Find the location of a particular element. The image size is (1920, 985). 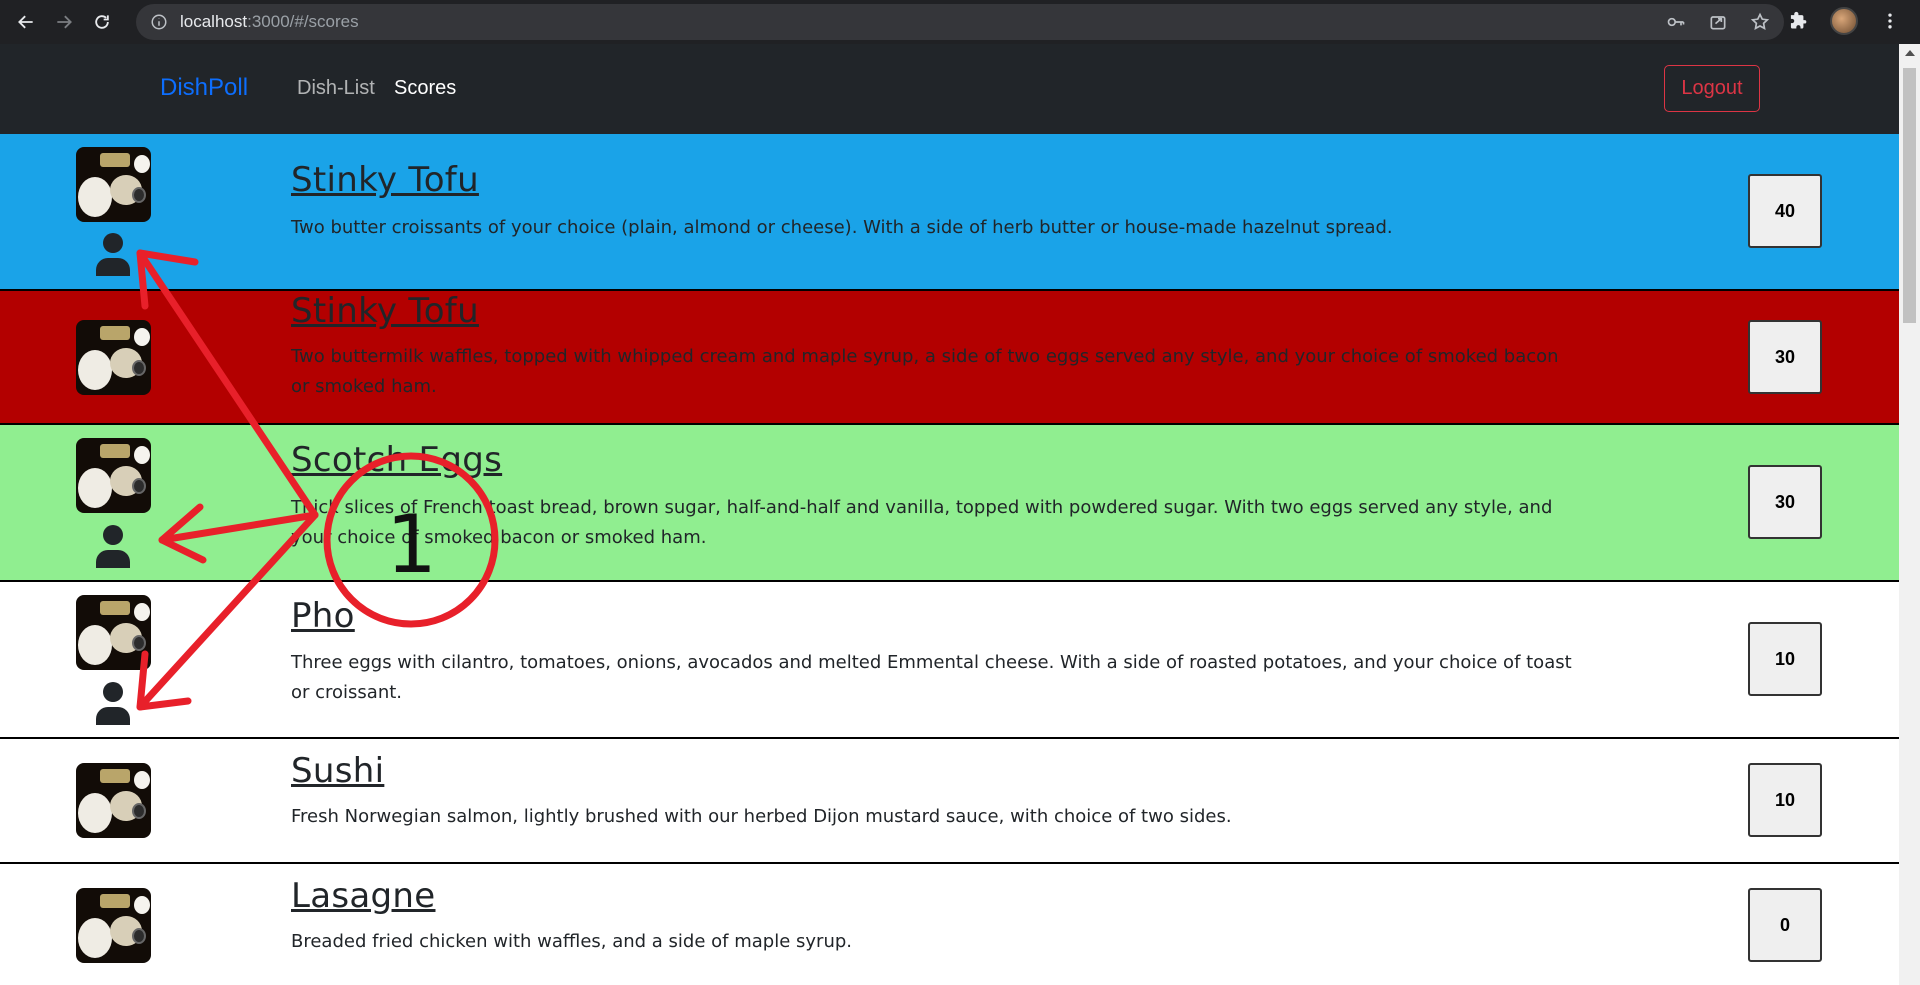

reload-icon is located at coordinates (102, 22).